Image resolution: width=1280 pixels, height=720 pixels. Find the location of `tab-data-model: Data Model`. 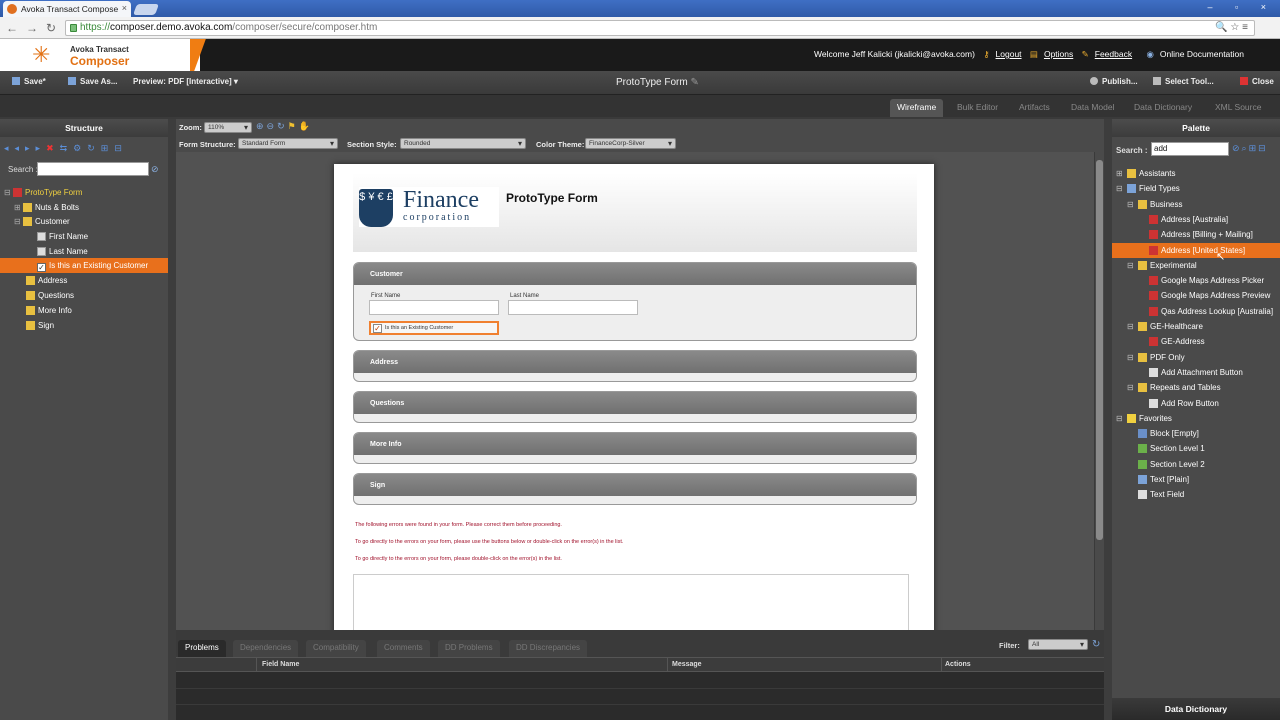

tab-data-model: Data Model is located at coordinates (1092, 108).